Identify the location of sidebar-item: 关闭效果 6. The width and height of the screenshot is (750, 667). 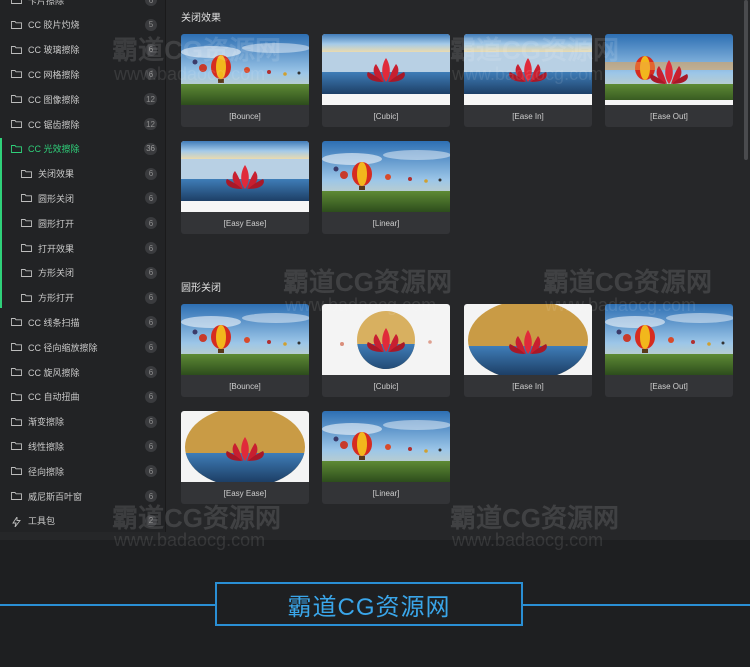
(82, 174).